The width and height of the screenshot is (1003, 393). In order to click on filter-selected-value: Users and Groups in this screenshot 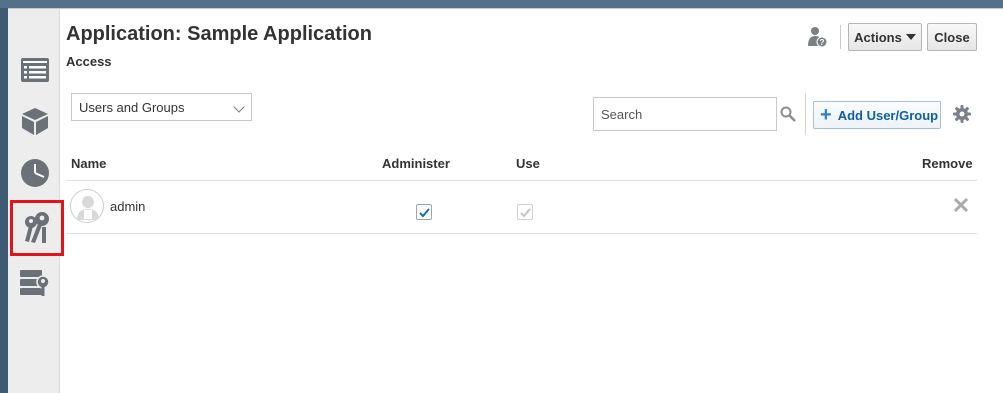, I will do `click(132, 107)`.